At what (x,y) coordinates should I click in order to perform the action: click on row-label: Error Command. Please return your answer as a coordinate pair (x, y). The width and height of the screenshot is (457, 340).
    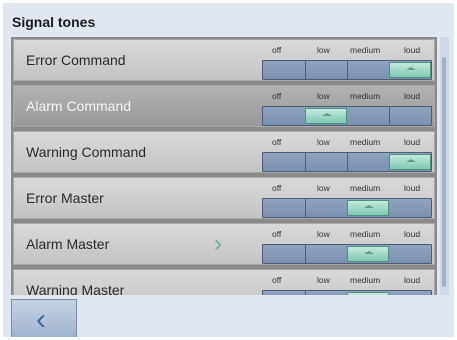
    Looking at the image, I should click on (76, 60).